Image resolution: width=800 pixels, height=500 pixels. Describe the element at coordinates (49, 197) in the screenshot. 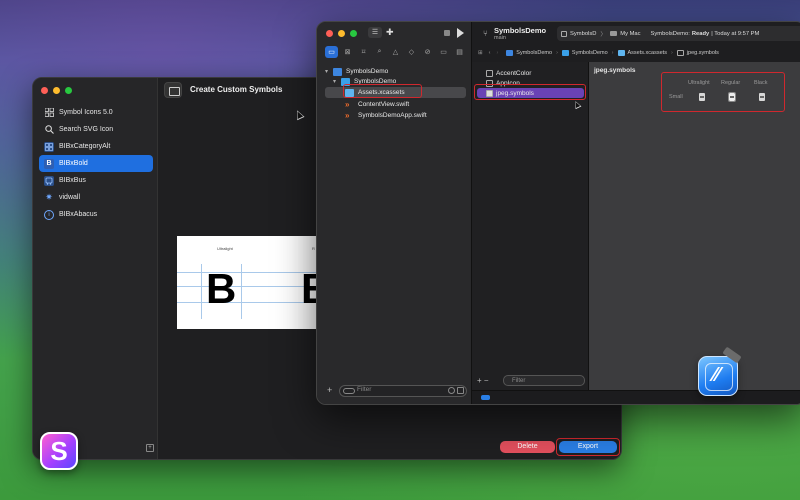

I see `gear-icon: ✷` at that location.